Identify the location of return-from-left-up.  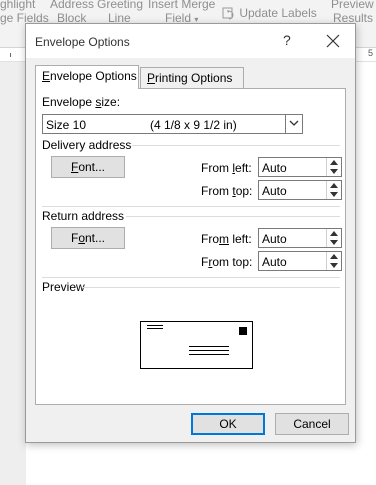
(334, 233).